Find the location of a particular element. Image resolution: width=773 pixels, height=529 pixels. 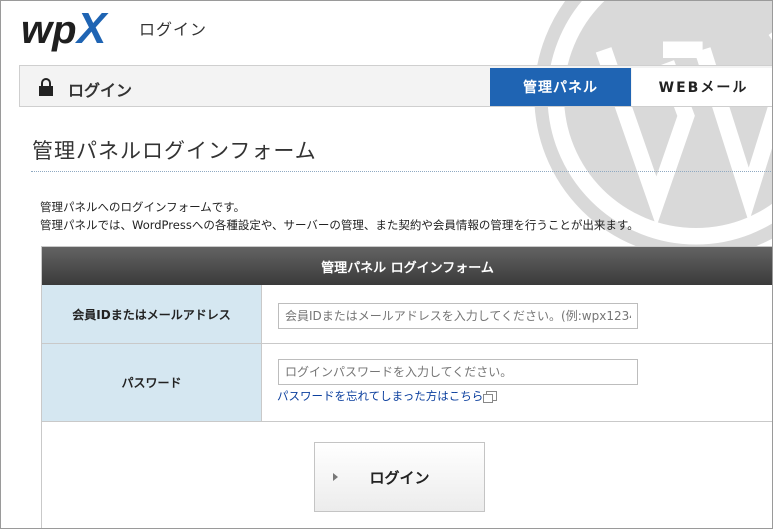

member-id-label: 会員IDまたはメールアドレス is located at coordinates (152, 314).